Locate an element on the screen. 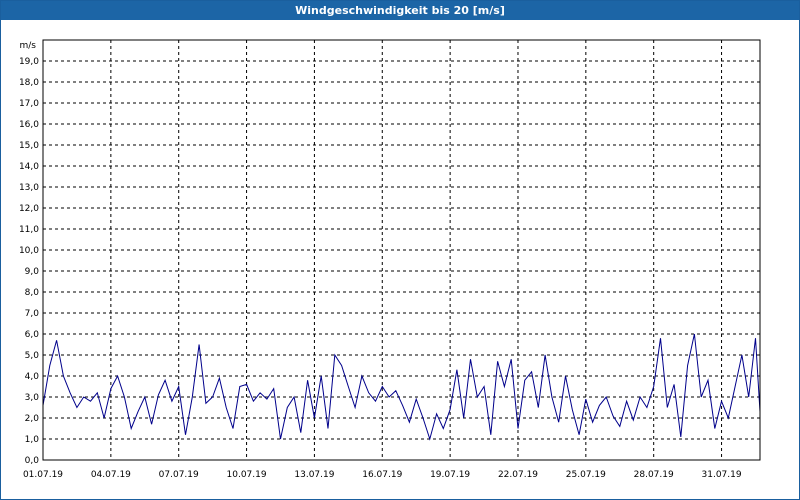 Image resolution: width=800 pixels, height=500 pixels. y-tick-label: 16,0 is located at coordinates (29, 125).